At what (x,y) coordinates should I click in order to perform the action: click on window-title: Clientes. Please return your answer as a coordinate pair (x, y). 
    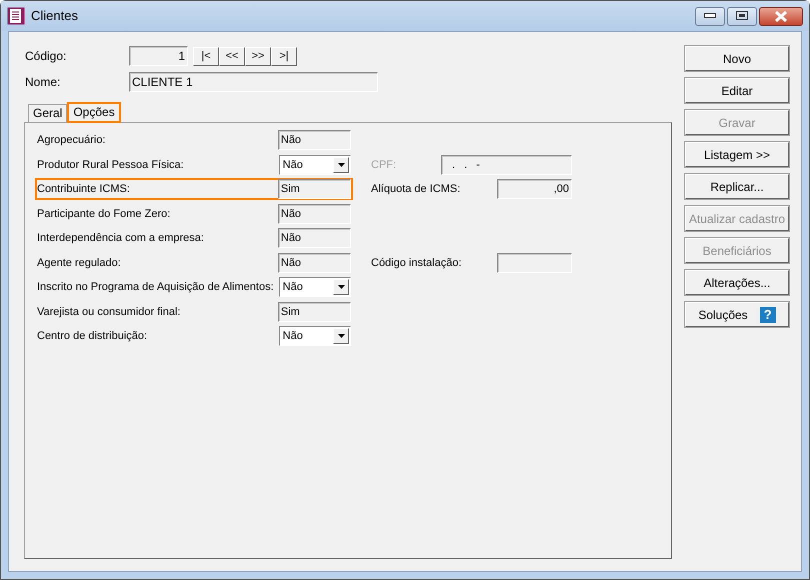
    Looking at the image, I should click on (55, 16).